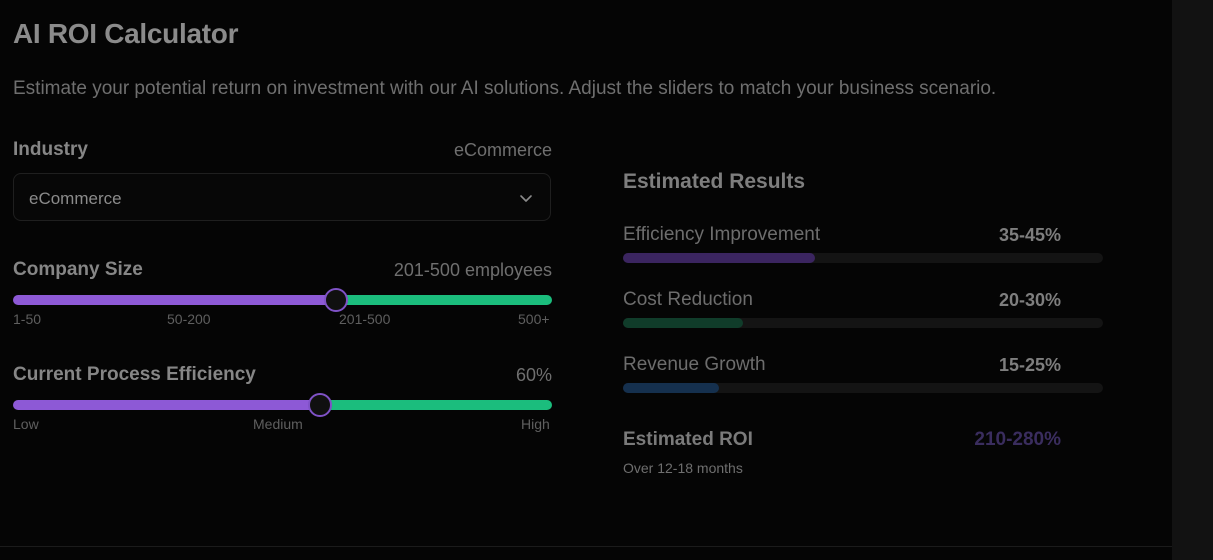 The height and width of the screenshot is (560, 1213). Describe the element at coordinates (534, 319) in the screenshot. I see `company-size-tick: 500+` at that location.